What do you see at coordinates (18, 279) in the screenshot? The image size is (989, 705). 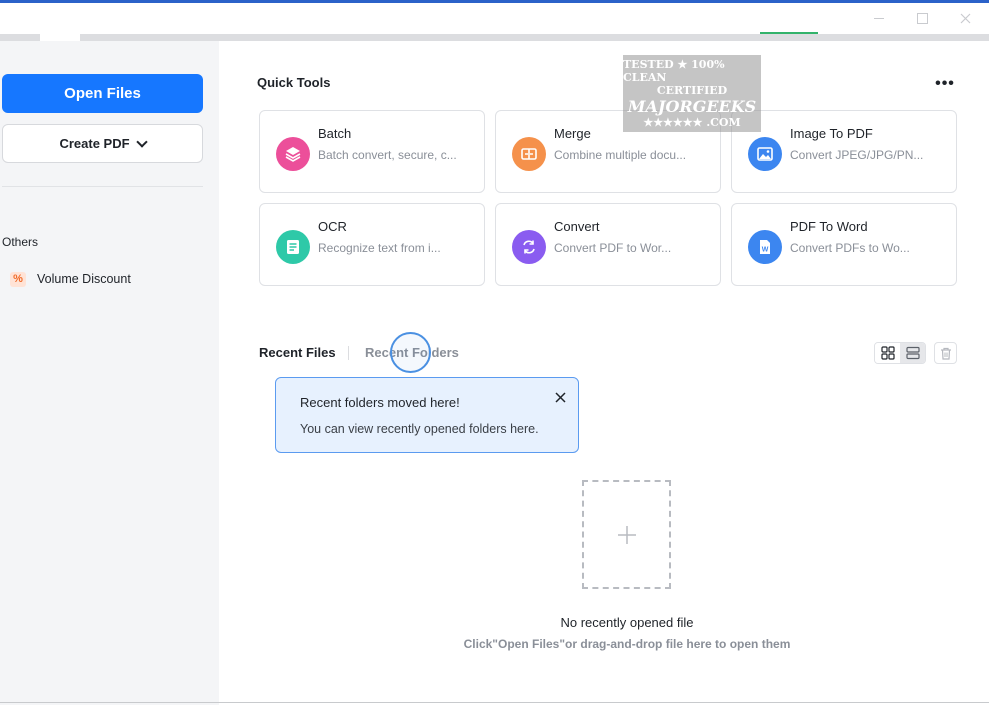 I see `percent-icon: %` at bounding box center [18, 279].